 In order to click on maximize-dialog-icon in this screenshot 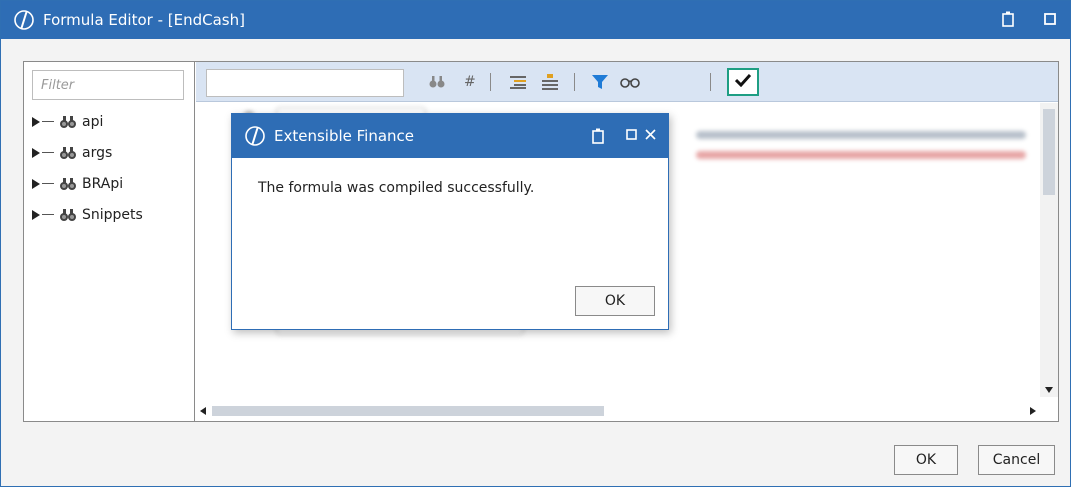, I will do `click(631, 136)`.